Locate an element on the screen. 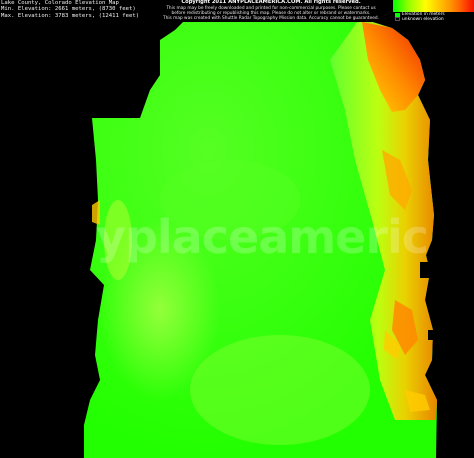  legend-unknown-label: unknown elevation is located at coordinates (423, 19).